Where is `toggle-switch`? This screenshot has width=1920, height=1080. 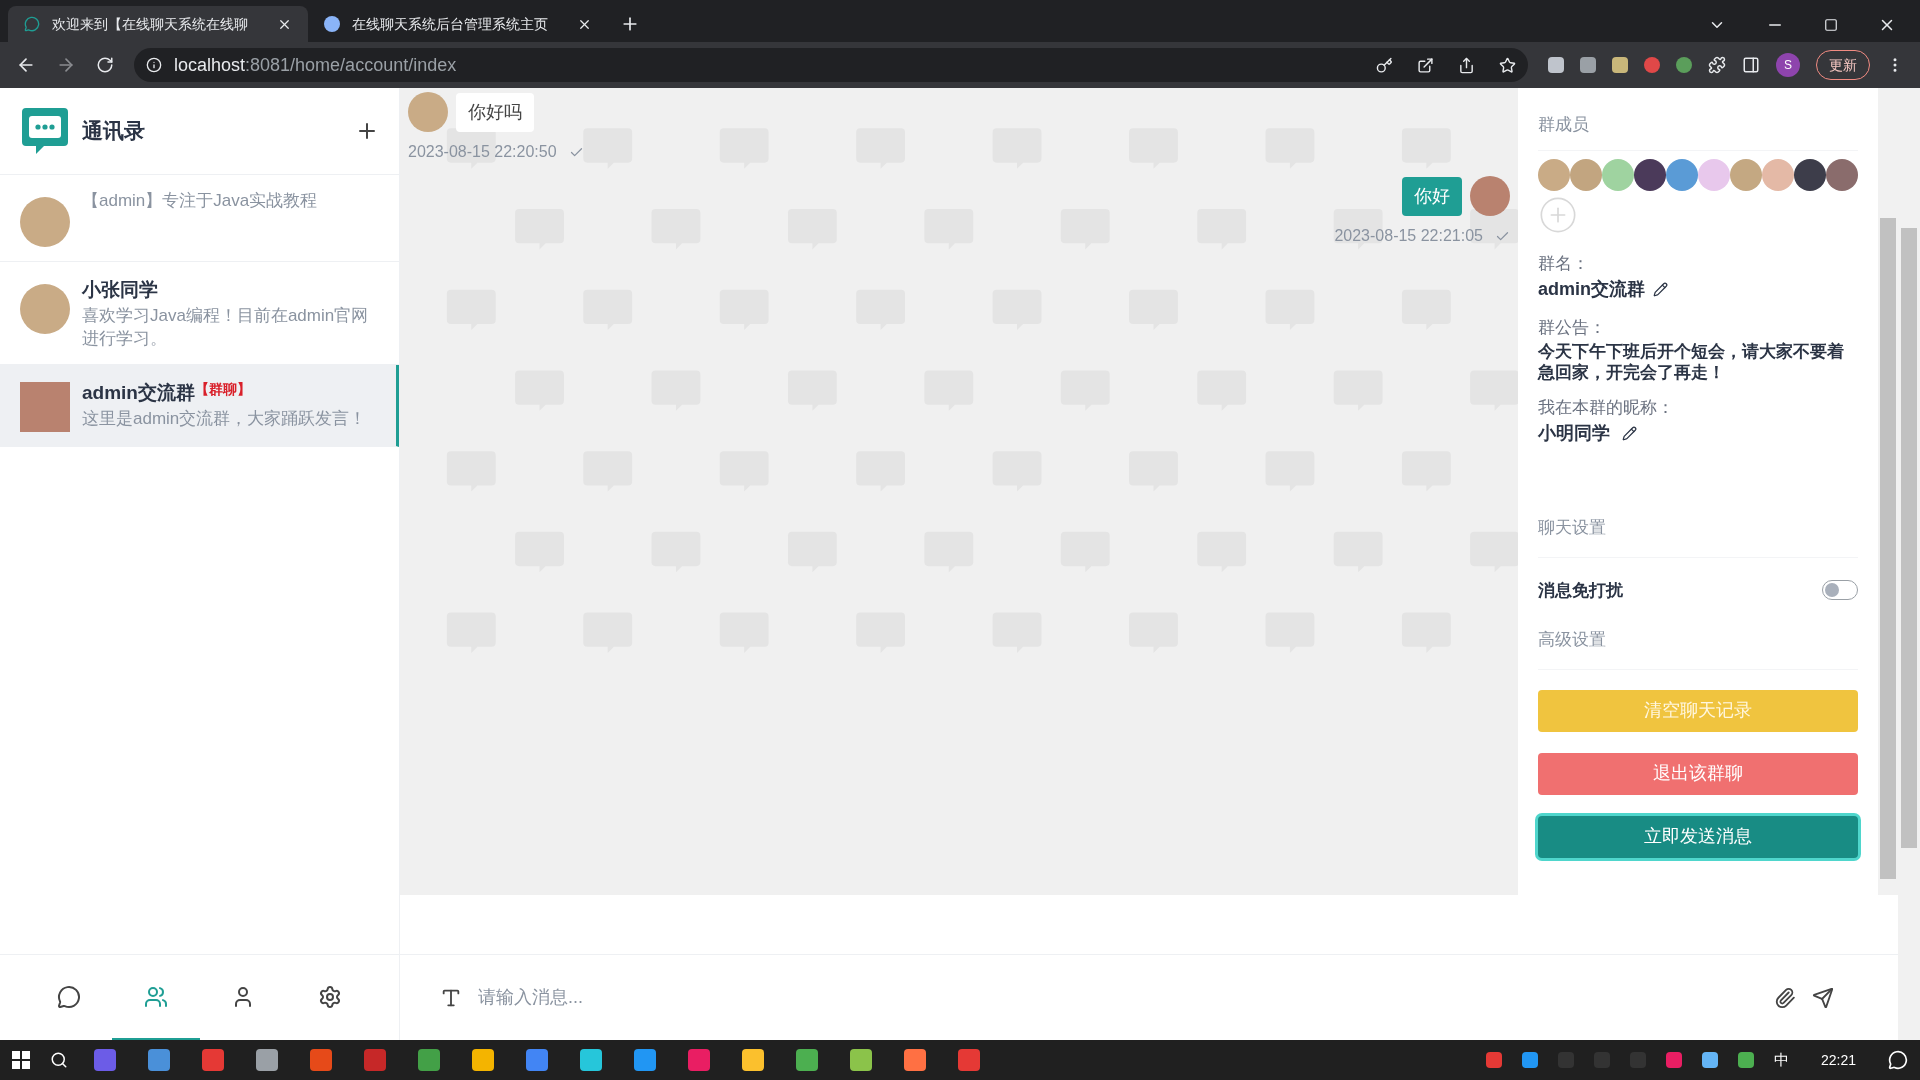 toggle-switch is located at coordinates (1840, 590).